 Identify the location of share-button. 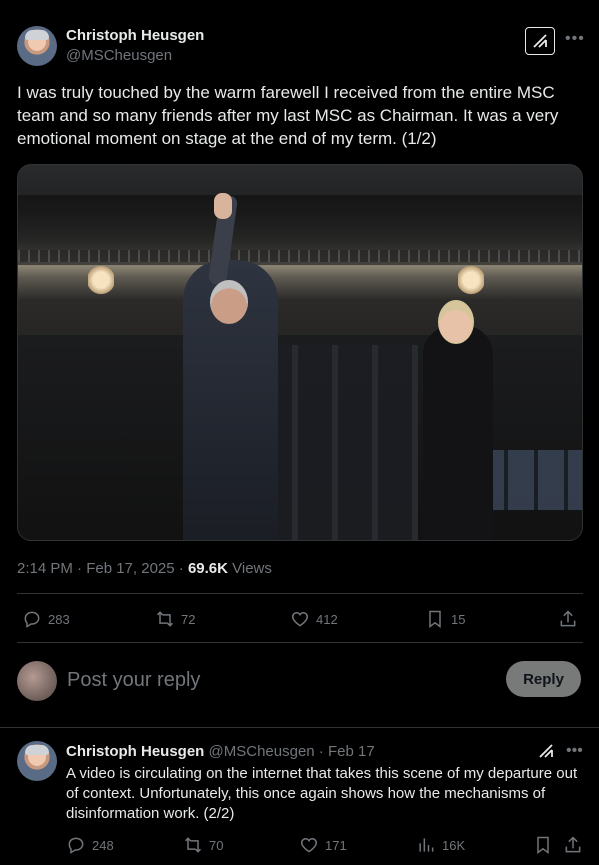
(568, 619).